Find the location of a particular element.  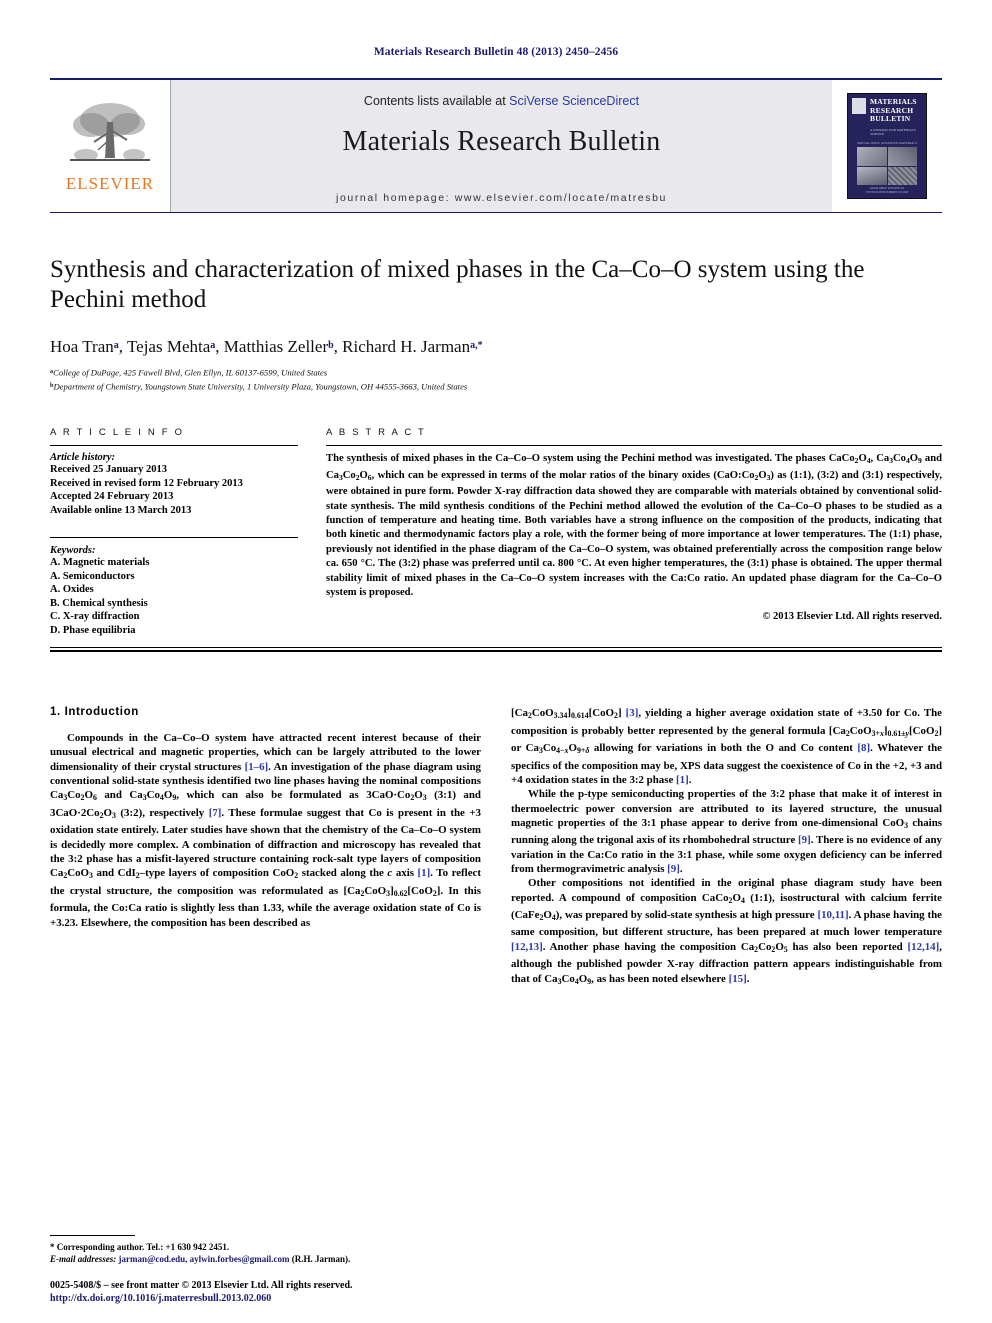

section-divider is located at coordinates (496, 648).